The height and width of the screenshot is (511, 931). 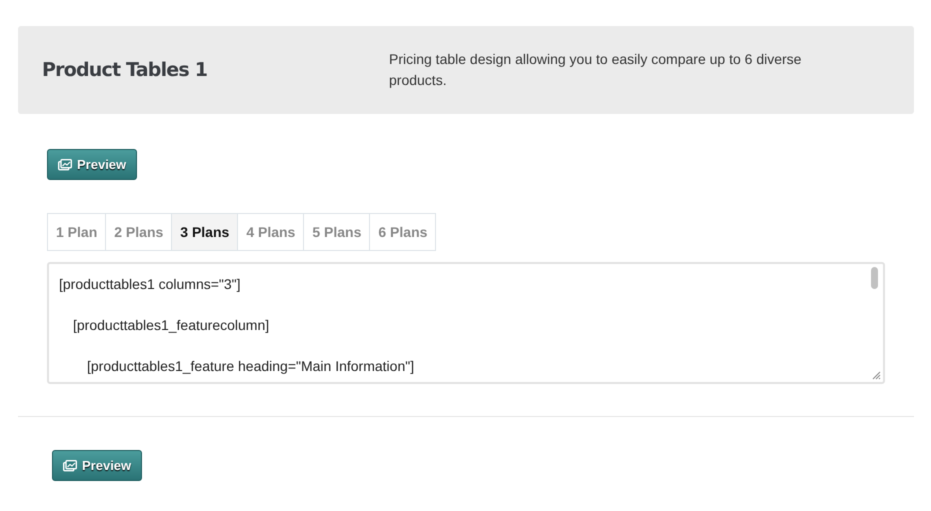 What do you see at coordinates (150, 284) in the screenshot?
I see `code-line: [producttables1 columns="3"]` at bounding box center [150, 284].